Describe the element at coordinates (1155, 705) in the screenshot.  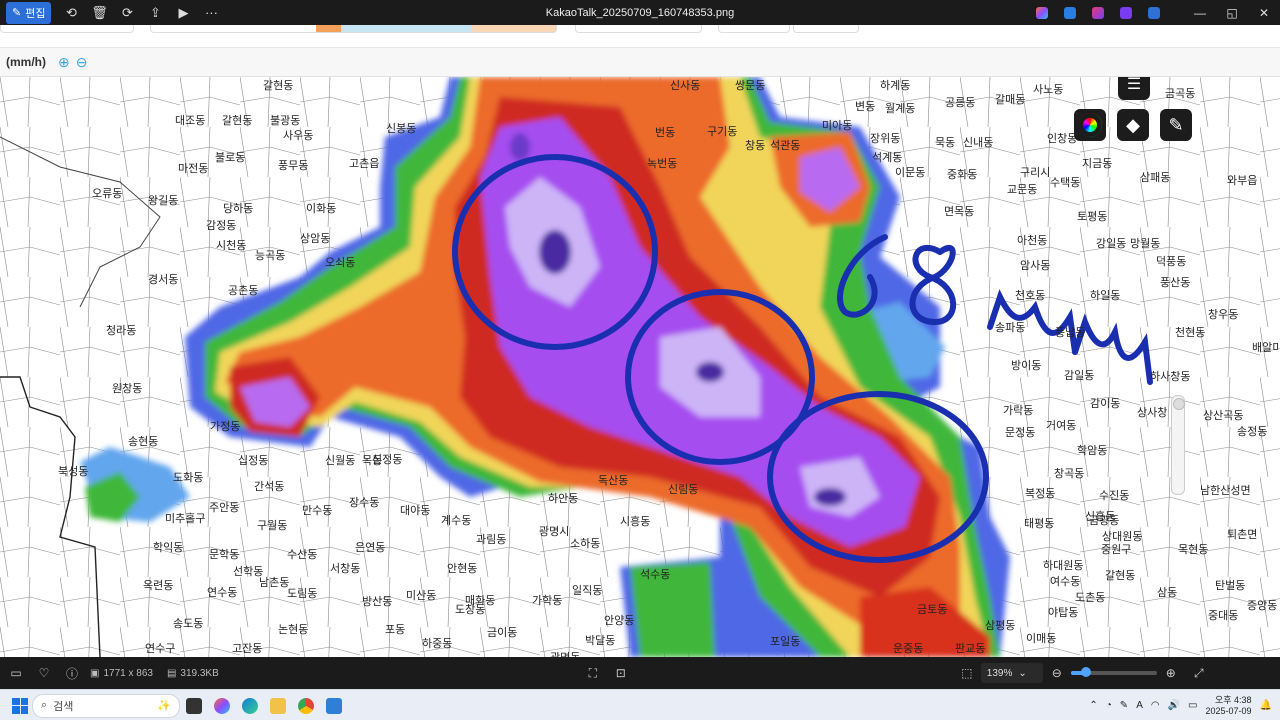
I see `wifi-icon: ◠` at that location.